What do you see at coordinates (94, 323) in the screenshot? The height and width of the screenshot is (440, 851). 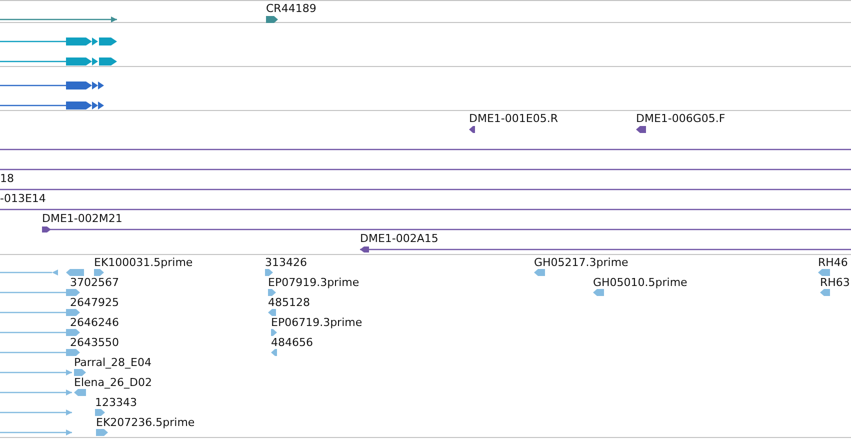 I see `feature-label: 2646246` at bounding box center [94, 323].